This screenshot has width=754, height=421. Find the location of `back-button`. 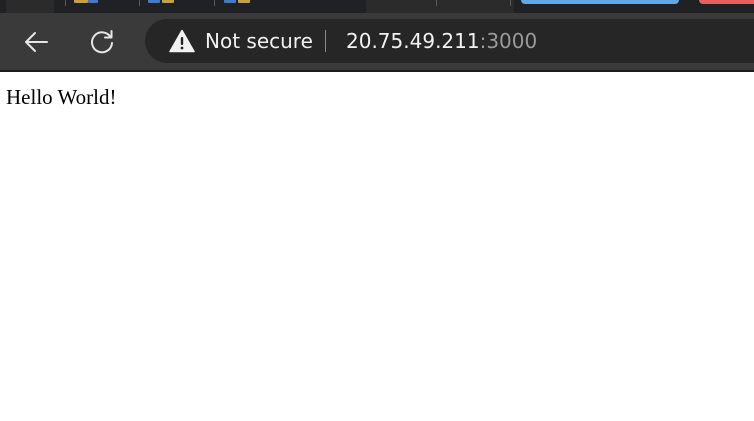

back-button is located at coordinates (36, 42).